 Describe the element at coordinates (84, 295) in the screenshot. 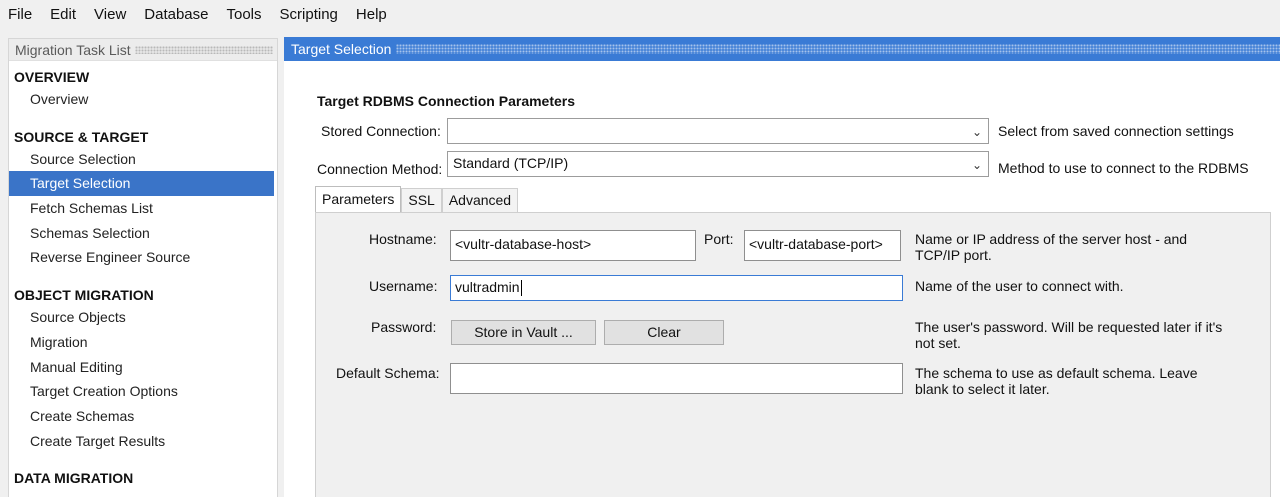

I see `section-object-migration: OBJECT MIGRATION` at that location.